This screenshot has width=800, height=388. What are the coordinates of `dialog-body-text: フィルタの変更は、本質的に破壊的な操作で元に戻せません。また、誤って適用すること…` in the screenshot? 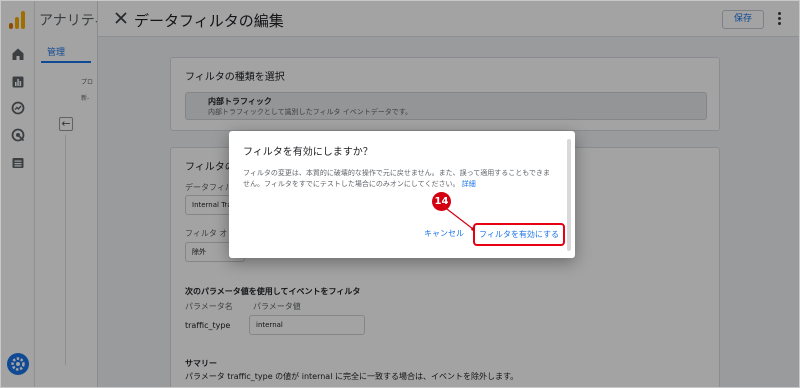 It's located at (397, 178).